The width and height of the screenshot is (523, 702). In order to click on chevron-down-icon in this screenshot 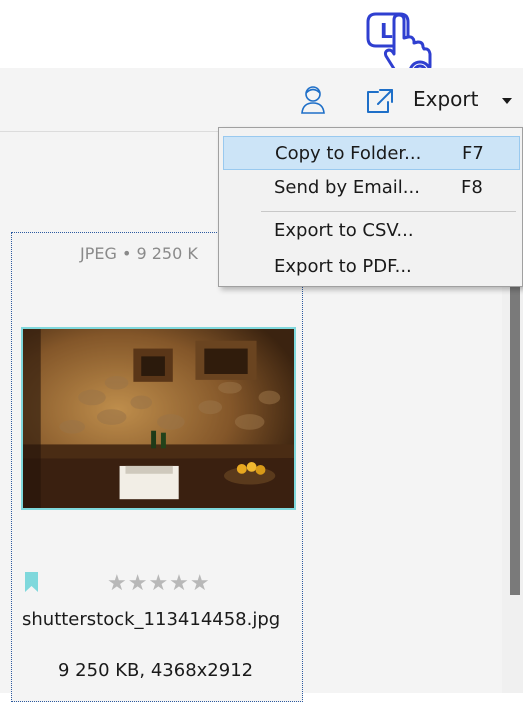, I will do `click(507, 101)`.